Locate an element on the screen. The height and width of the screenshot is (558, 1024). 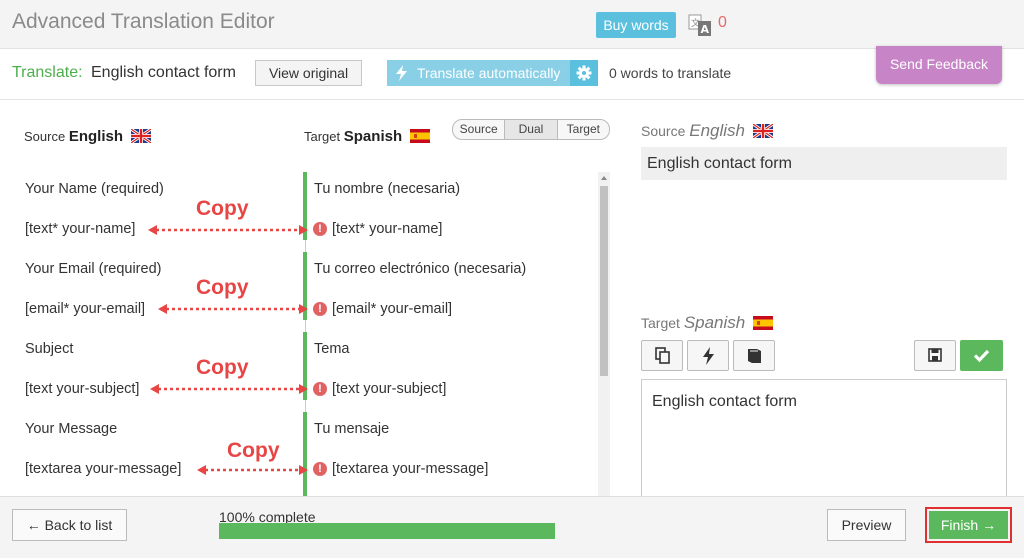
svg-text: A is located at coordinates (705, 29).